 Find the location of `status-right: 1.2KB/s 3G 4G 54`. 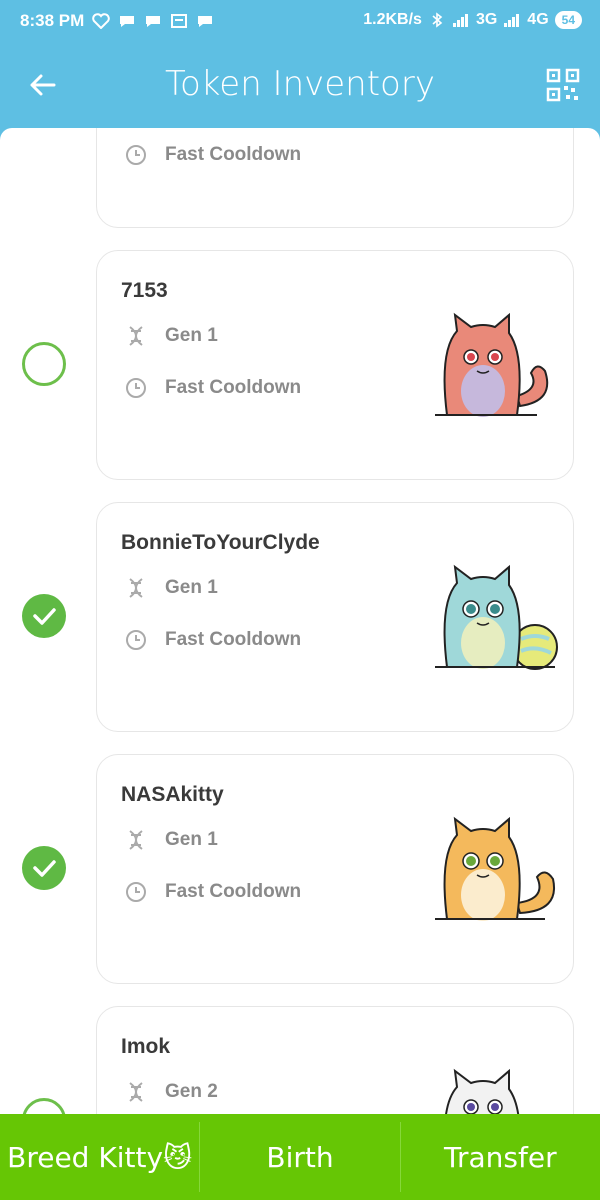

status-right: 1.2KB/s 3G 4G 54 is located at coordinates (472, 20).